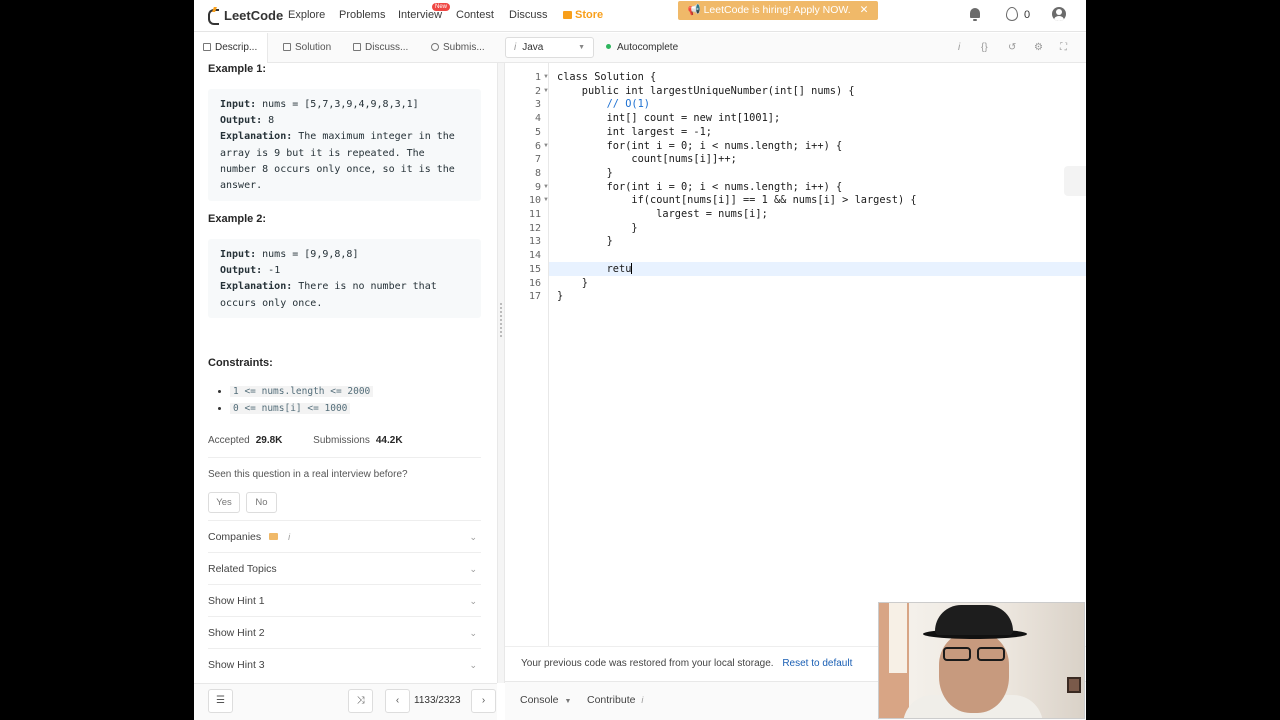  I want to click on explanation-text: The maximum integer in the, so click(373, 137).